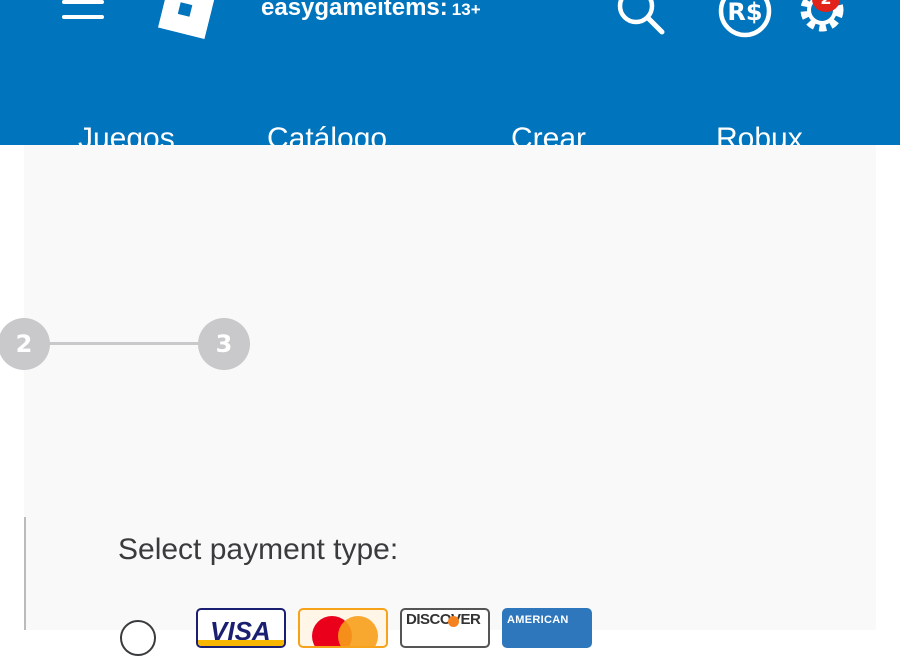  I want to click on nav-tab-juegos: Juegos, so click(126, 133).